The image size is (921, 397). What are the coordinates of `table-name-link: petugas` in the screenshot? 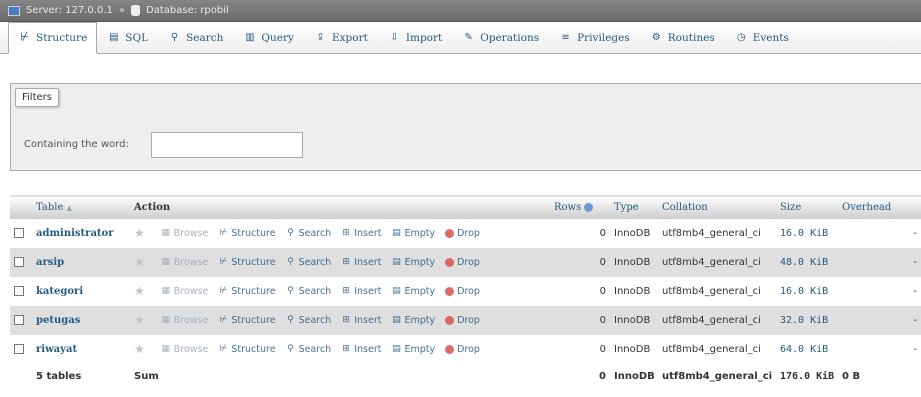 It's located at (58, 320).